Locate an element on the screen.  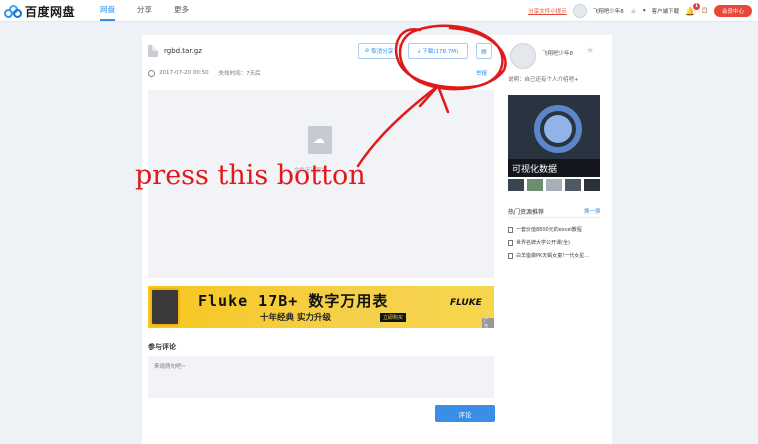
client-download-link: 客户端下载 is located at coordinates (666, 11).